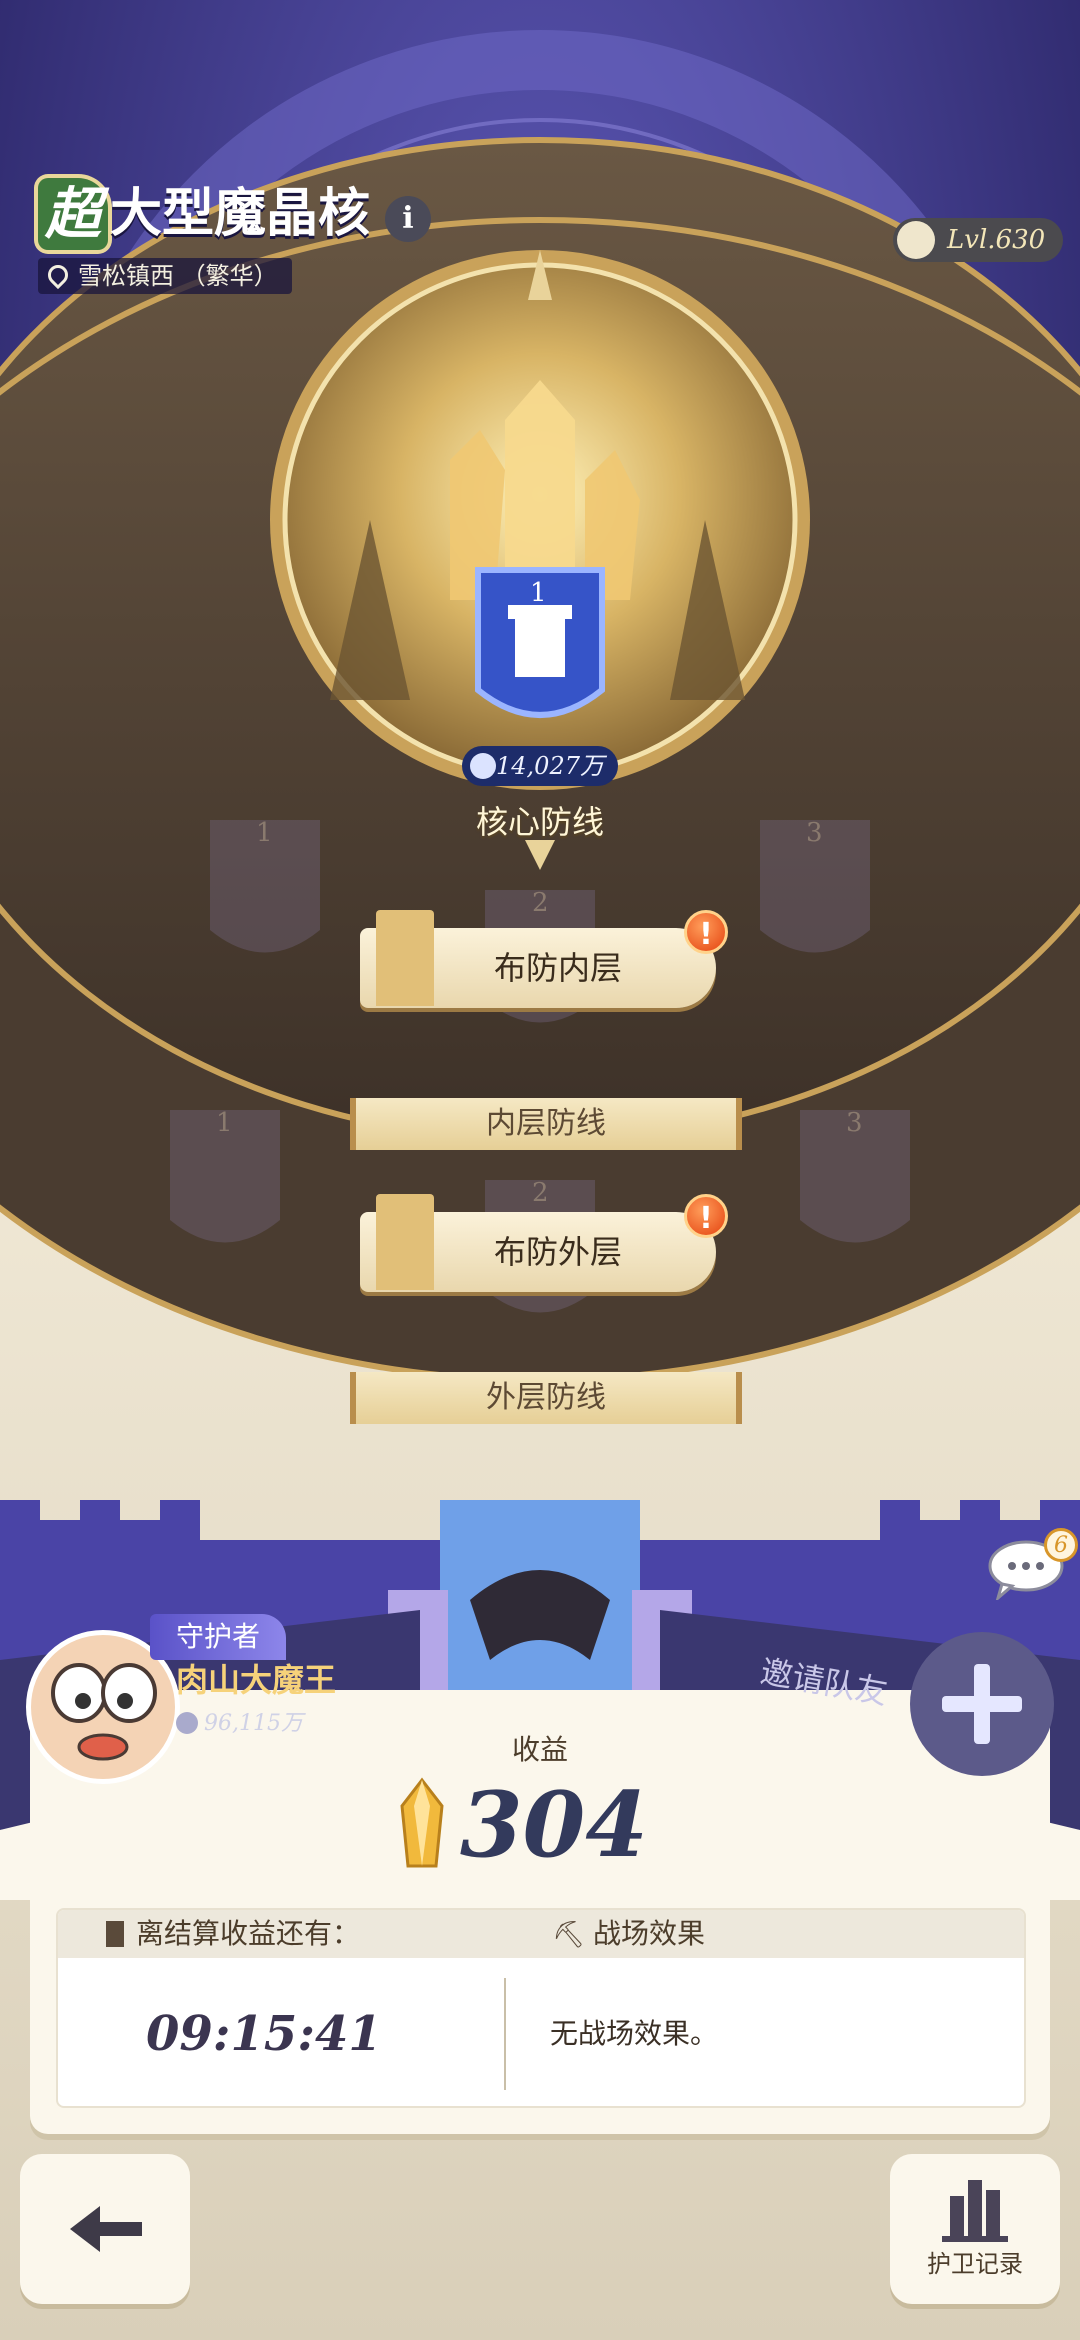  Describe the element at coordinates (557, 968) in the screenshot. I see `deploy-inner-label: 布防内层` at that location.